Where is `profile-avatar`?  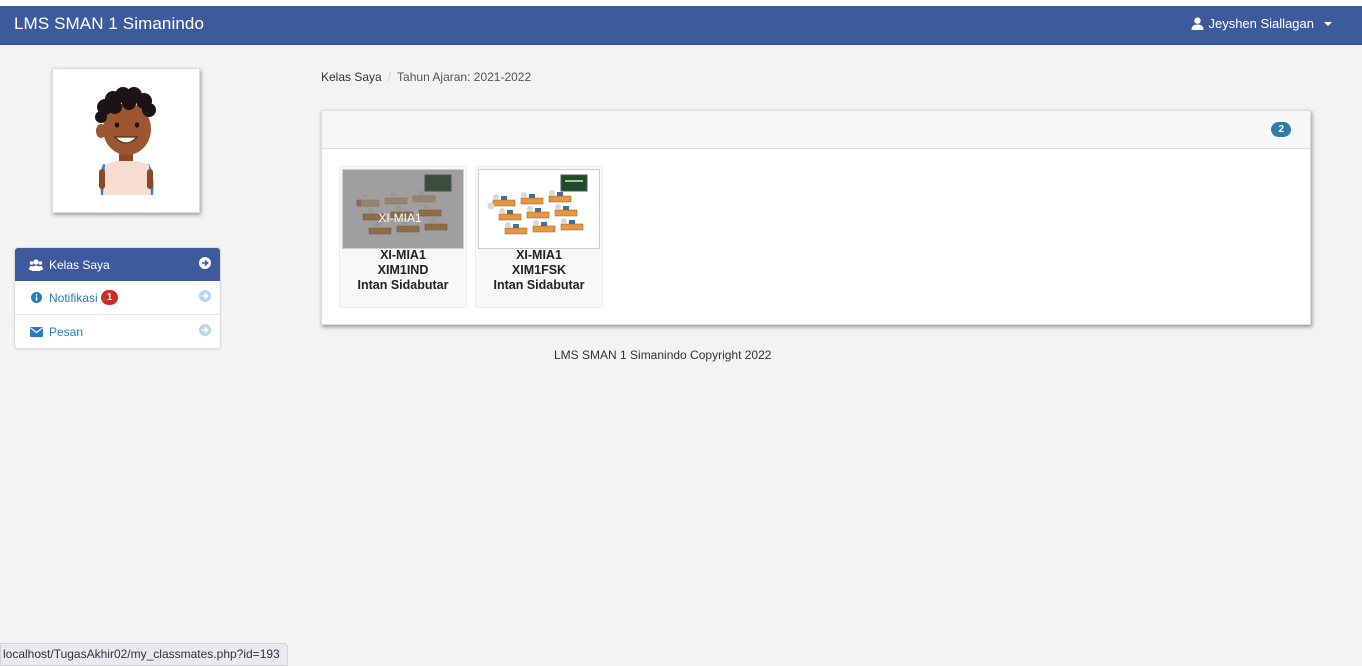 profile-avatar is located at coordinates (126, 140).